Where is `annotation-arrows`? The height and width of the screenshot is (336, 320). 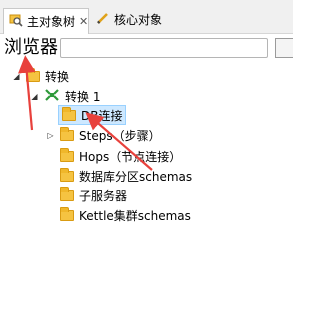
annotation-arrows is located at coordinates (85, 113).